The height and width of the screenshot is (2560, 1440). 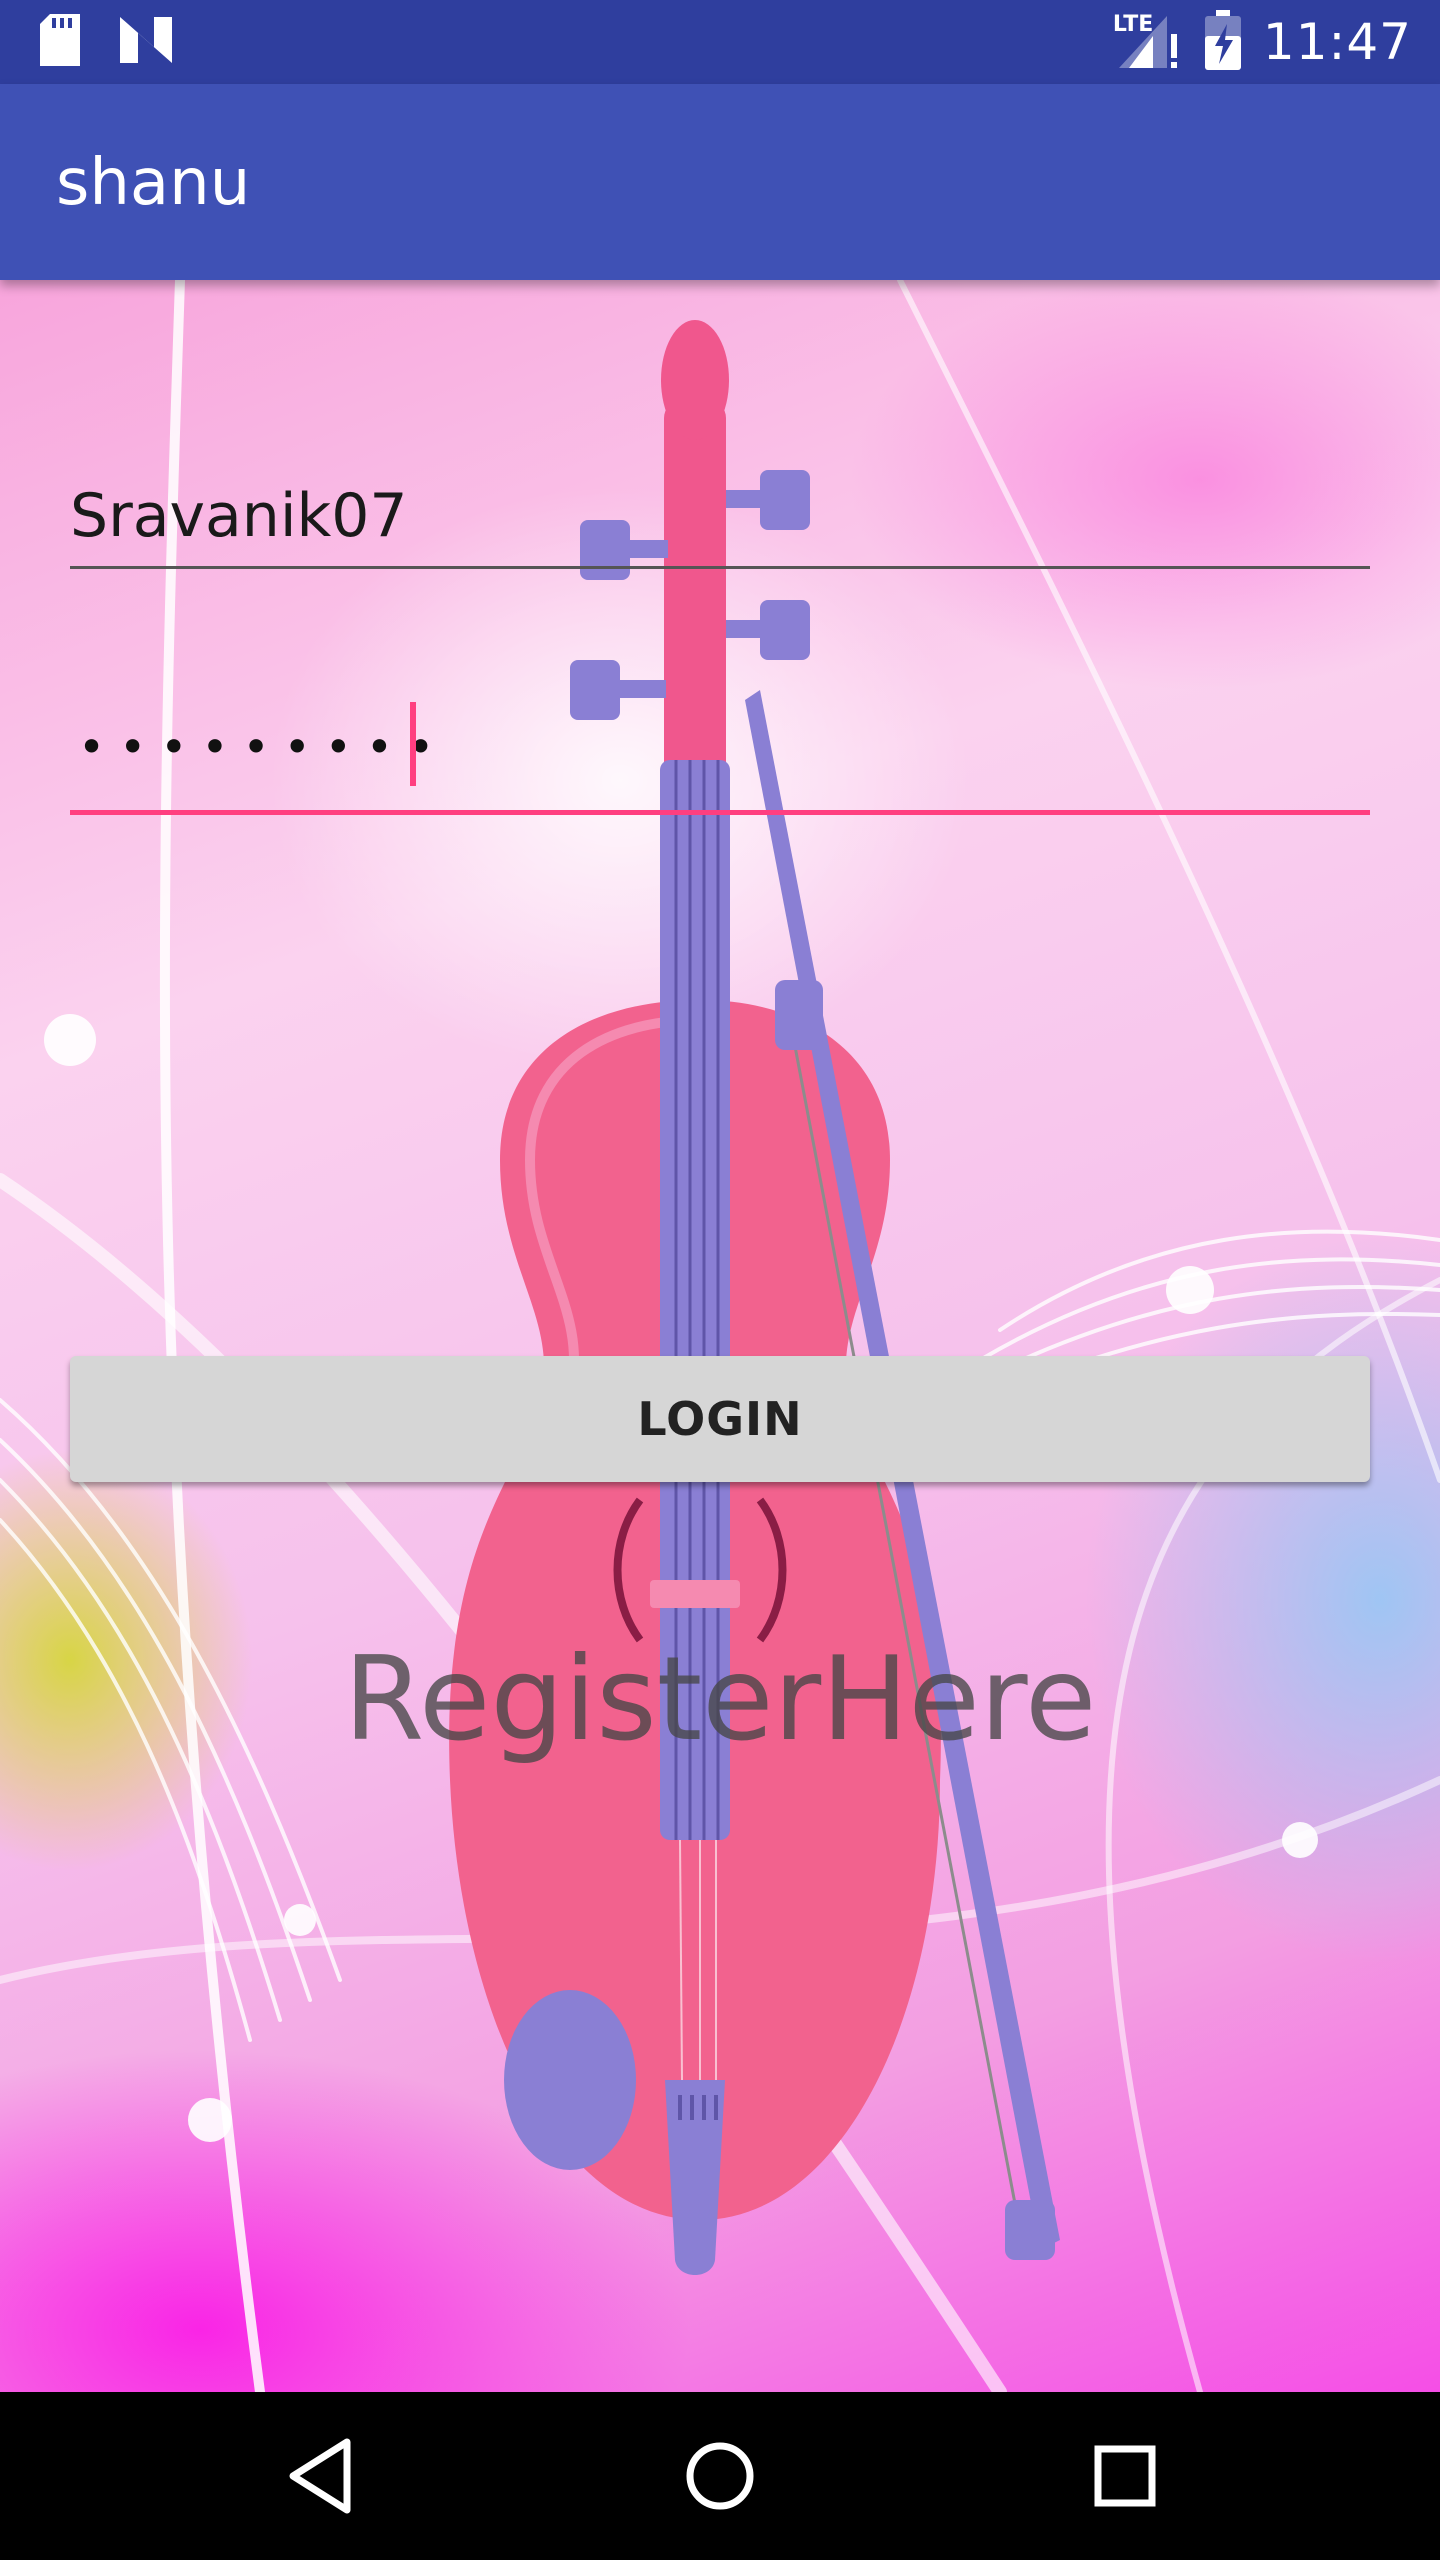 I want to click on login-button: LOGIN, so click(x=720, y=1419).